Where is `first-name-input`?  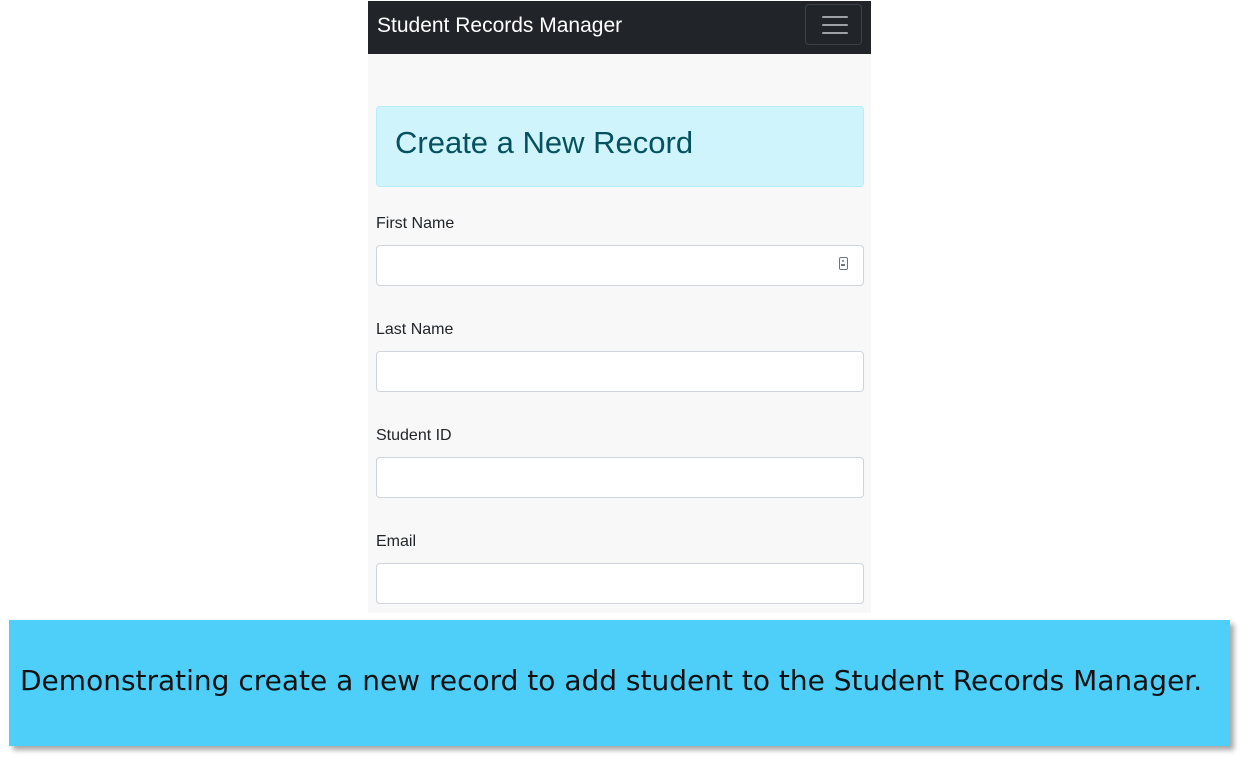 first-name-input is located at coordinates (620, 265).